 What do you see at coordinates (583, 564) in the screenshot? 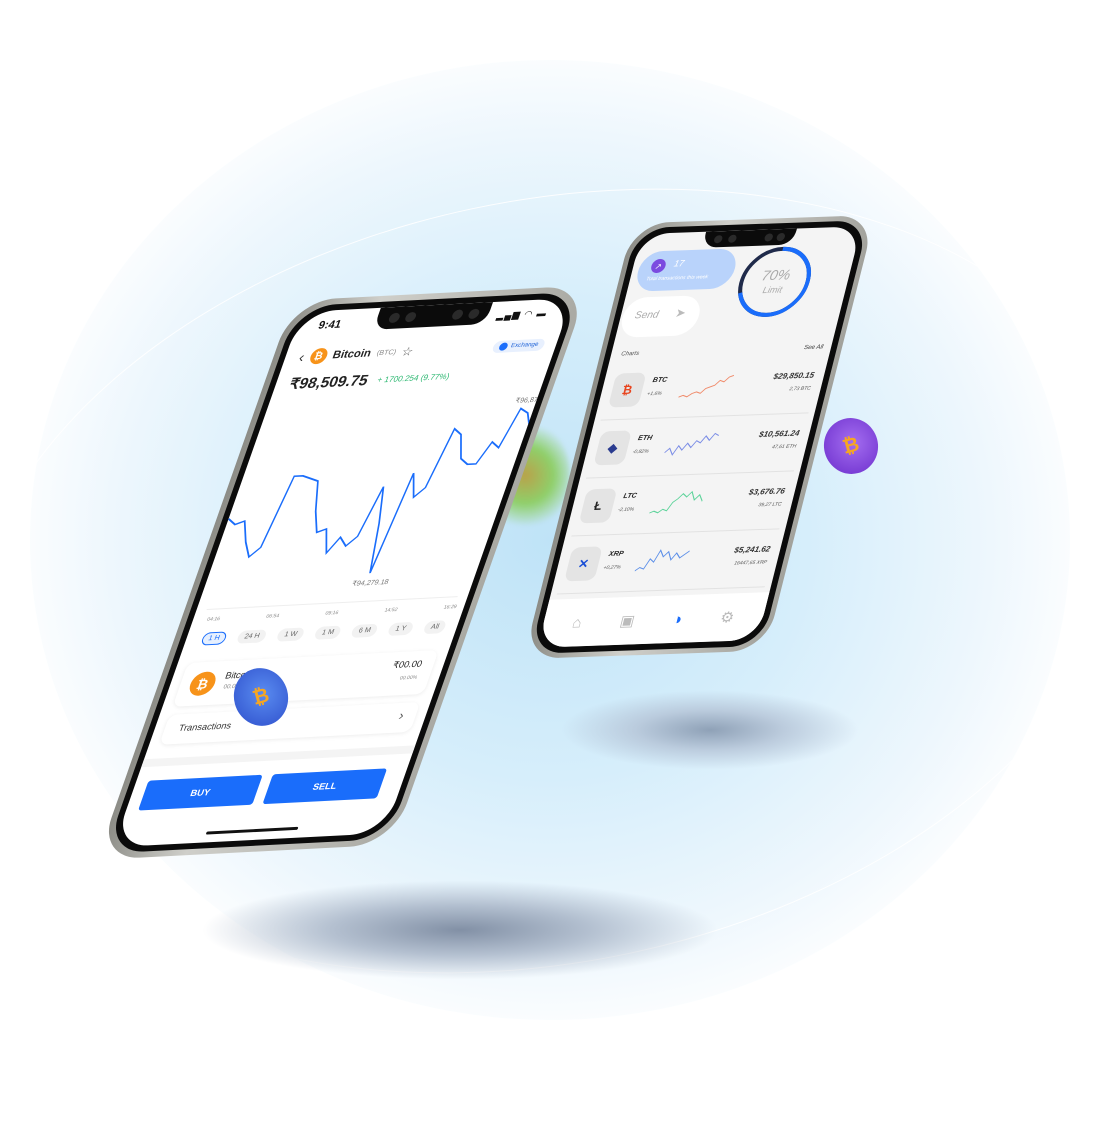
I see `xrp-icon: ✕` at bounding box center [583, 564].